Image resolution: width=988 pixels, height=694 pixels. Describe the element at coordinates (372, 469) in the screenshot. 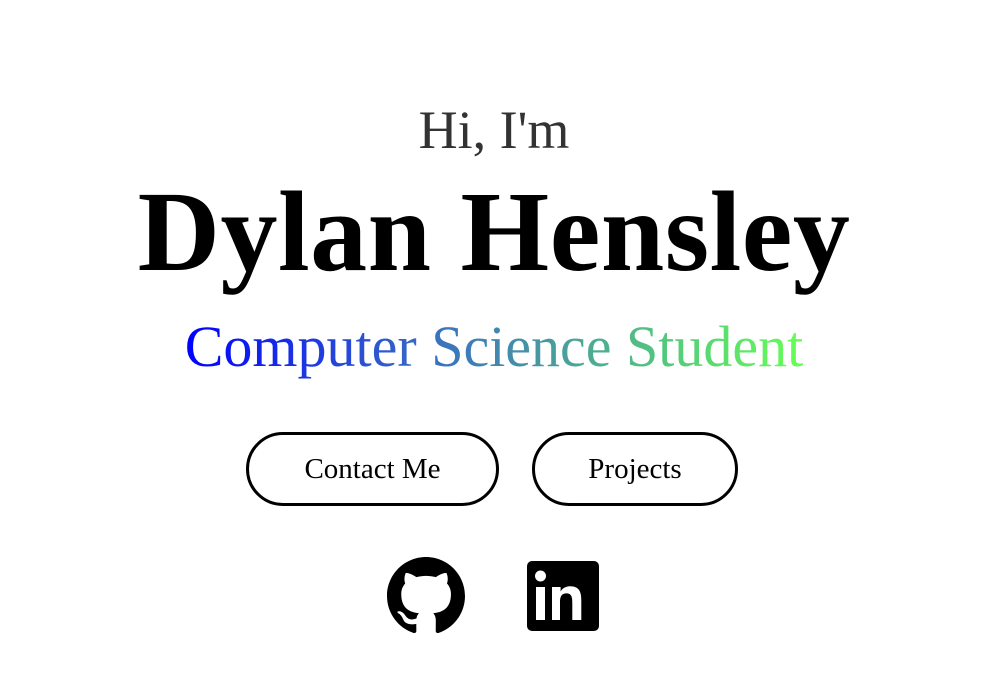

I see `contact-me-button: Contact Me` at that location.